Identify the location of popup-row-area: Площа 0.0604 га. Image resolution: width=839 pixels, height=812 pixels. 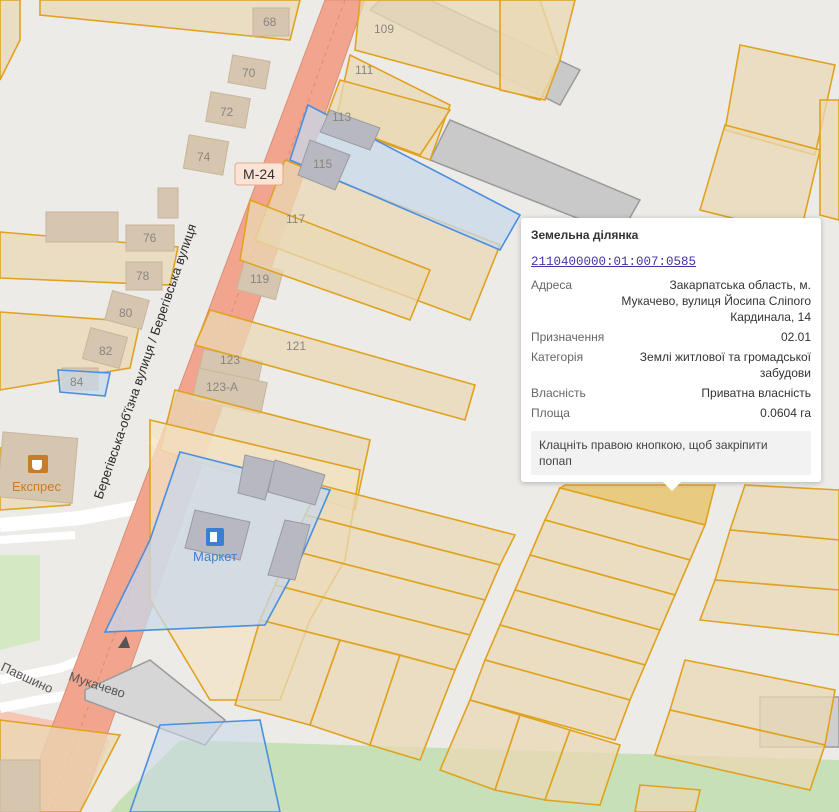
(671, 413).